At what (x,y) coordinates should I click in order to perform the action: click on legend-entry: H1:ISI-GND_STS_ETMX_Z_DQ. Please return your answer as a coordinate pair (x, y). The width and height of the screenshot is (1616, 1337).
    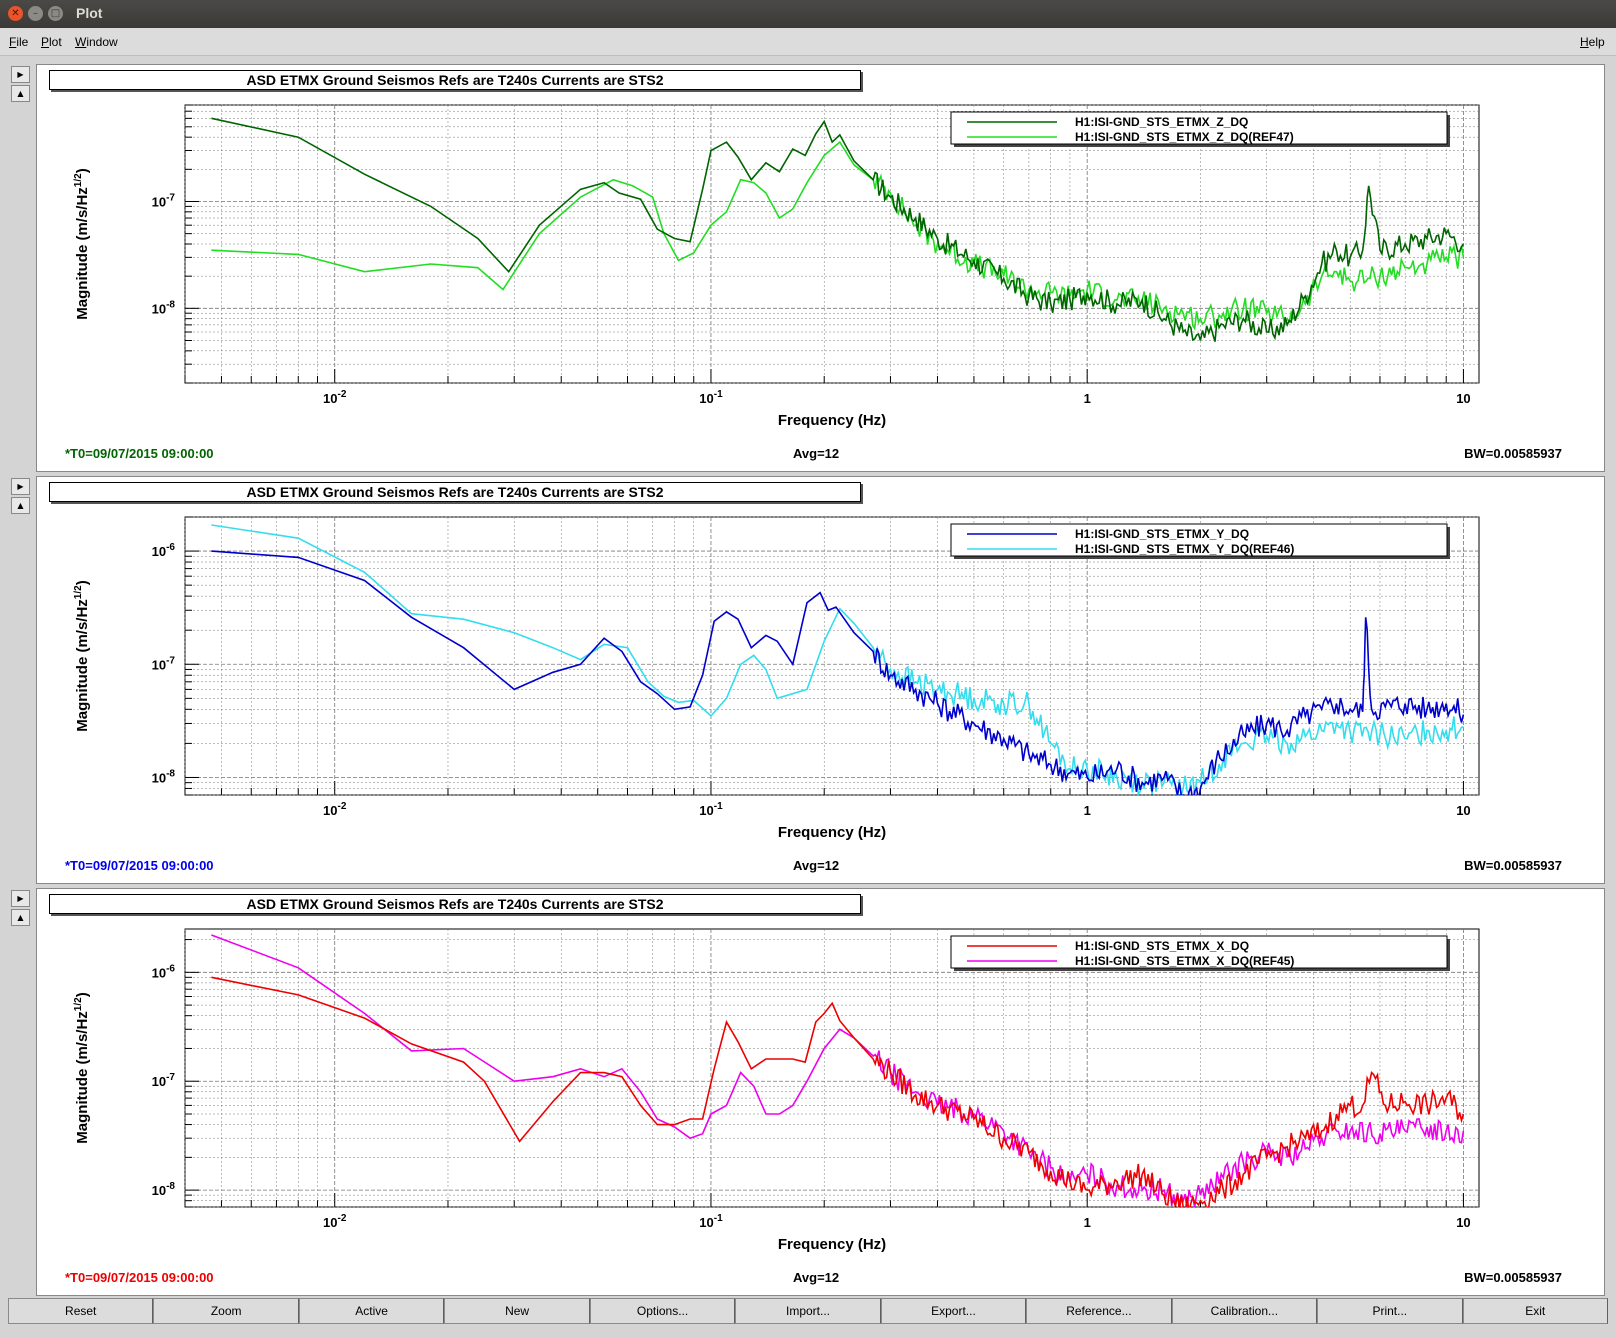
    Looking at the image, I should click on (1161, 122).